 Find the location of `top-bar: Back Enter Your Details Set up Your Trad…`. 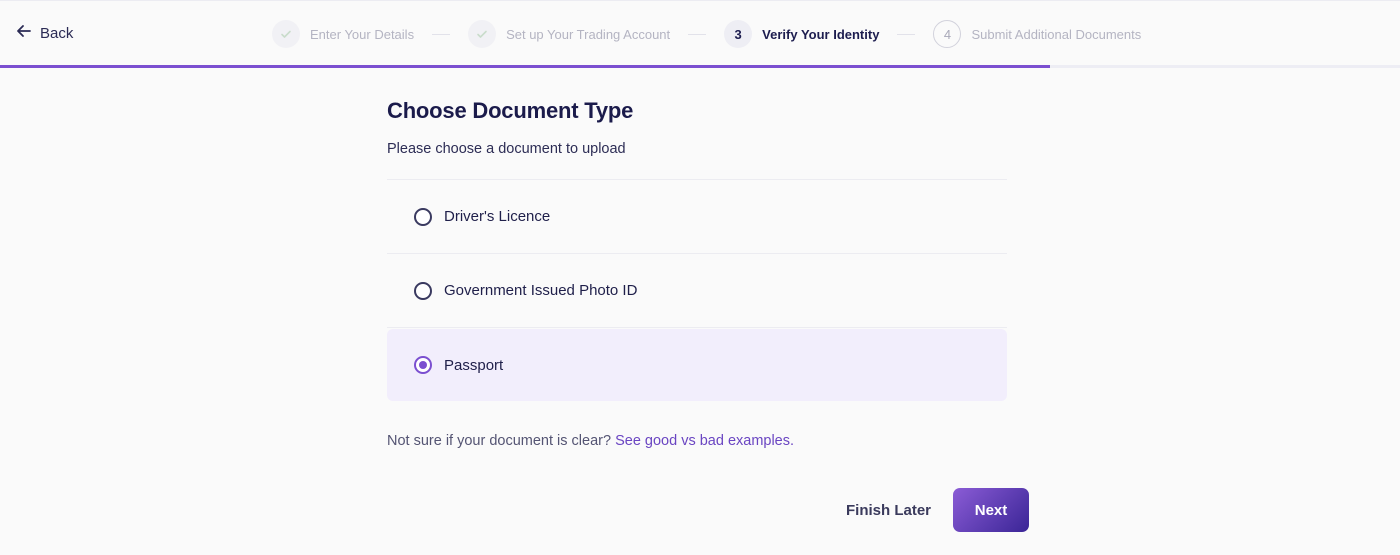

top-bar: Back Enter Your Details Set up Your Trad… is located at coordinates (700, 33).